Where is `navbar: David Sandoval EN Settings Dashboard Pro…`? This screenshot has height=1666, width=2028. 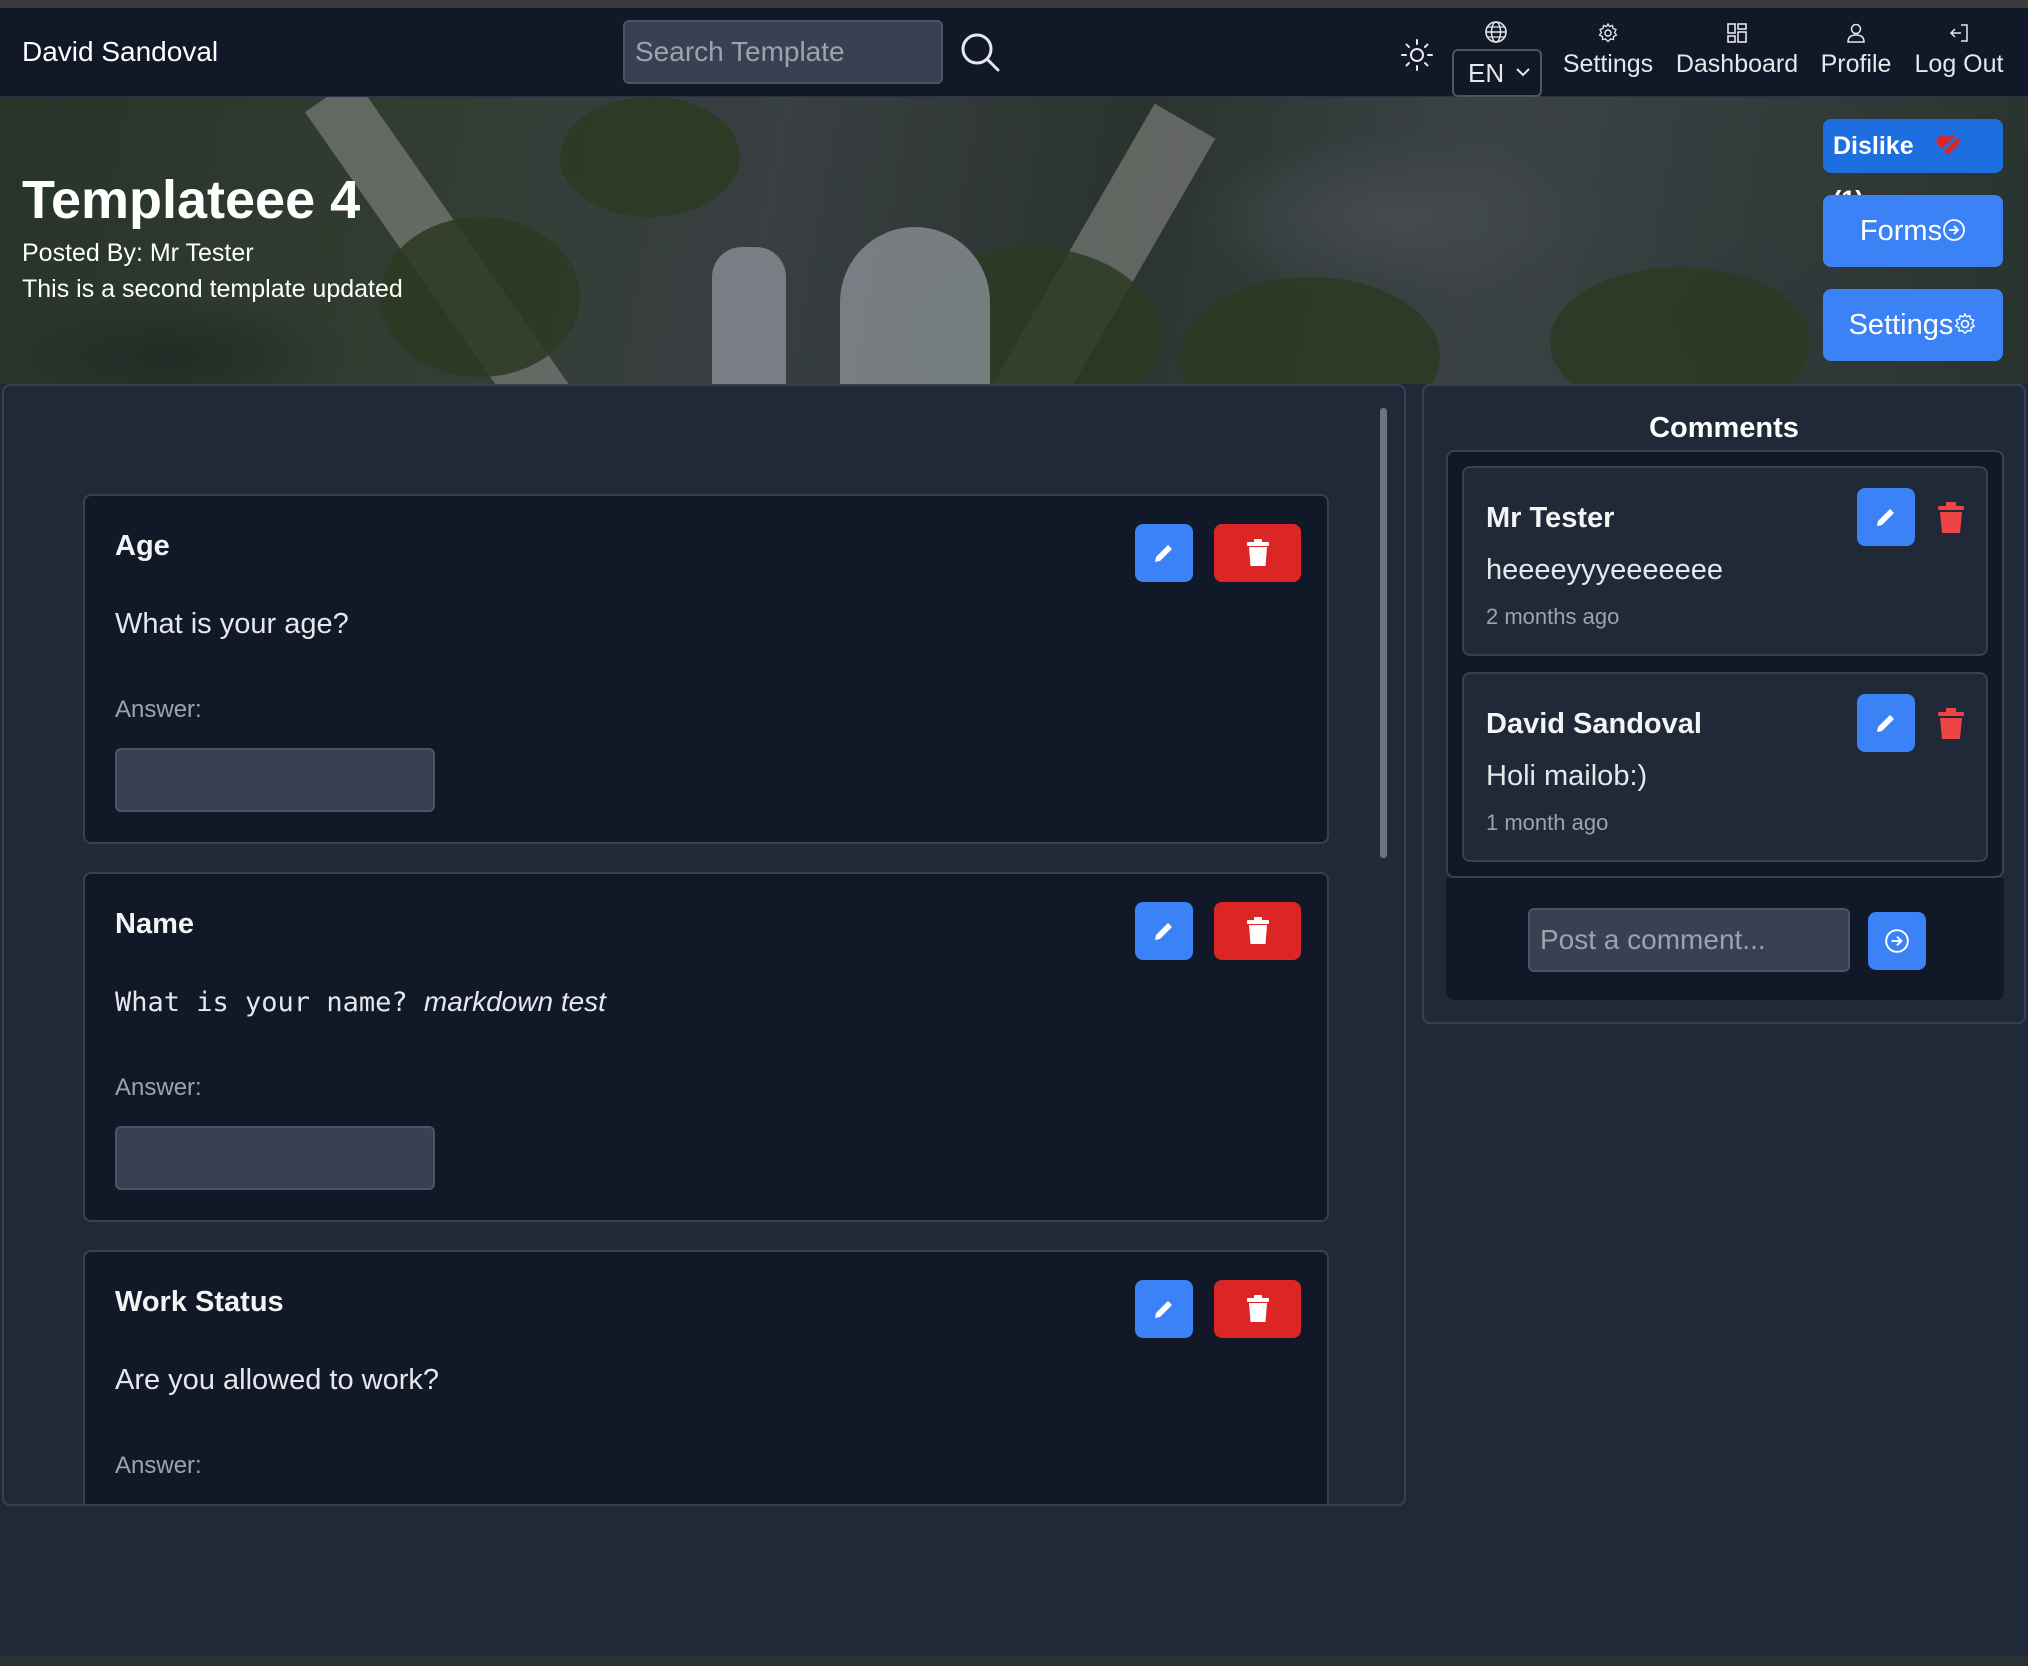 navbar: David Sandoval EN Settings Dashboard Pro… is located at coordinates (1014, 52).